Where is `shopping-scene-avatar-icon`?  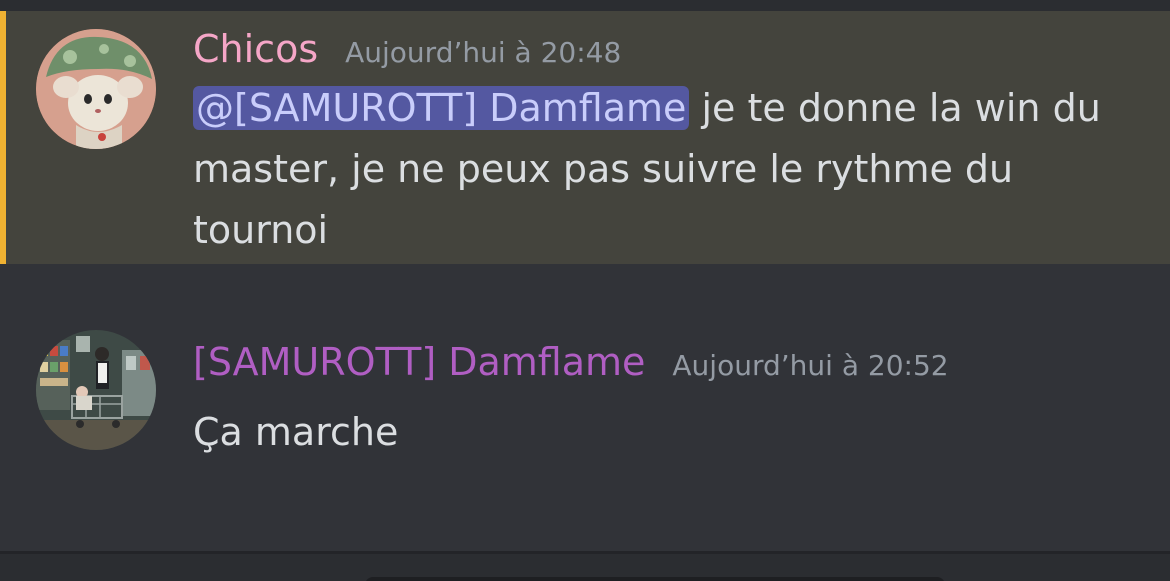
shopping-scene-avatar-icon is located at coordinates (96, 390).